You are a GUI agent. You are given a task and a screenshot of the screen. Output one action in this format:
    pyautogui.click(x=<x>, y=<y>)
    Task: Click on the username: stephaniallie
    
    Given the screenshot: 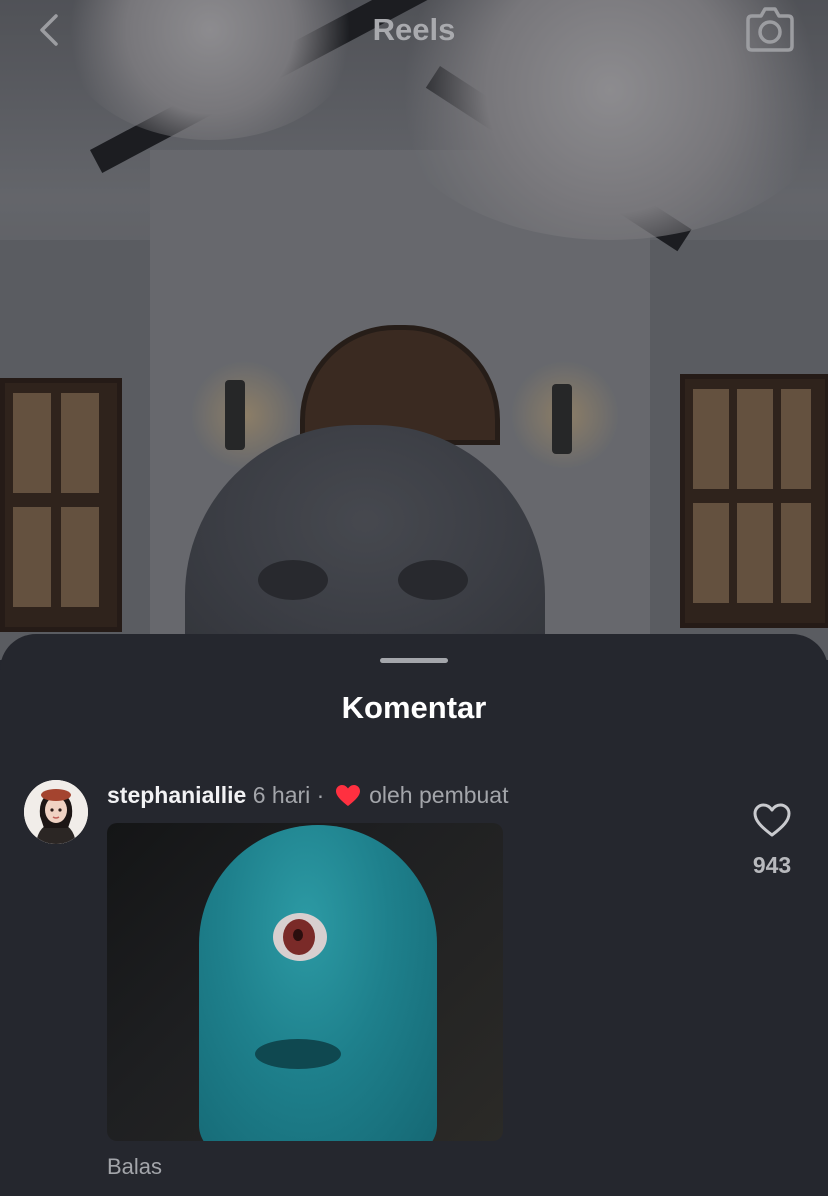 What is the action you would take?
    pyautogui.click(x=176, y=795)
    